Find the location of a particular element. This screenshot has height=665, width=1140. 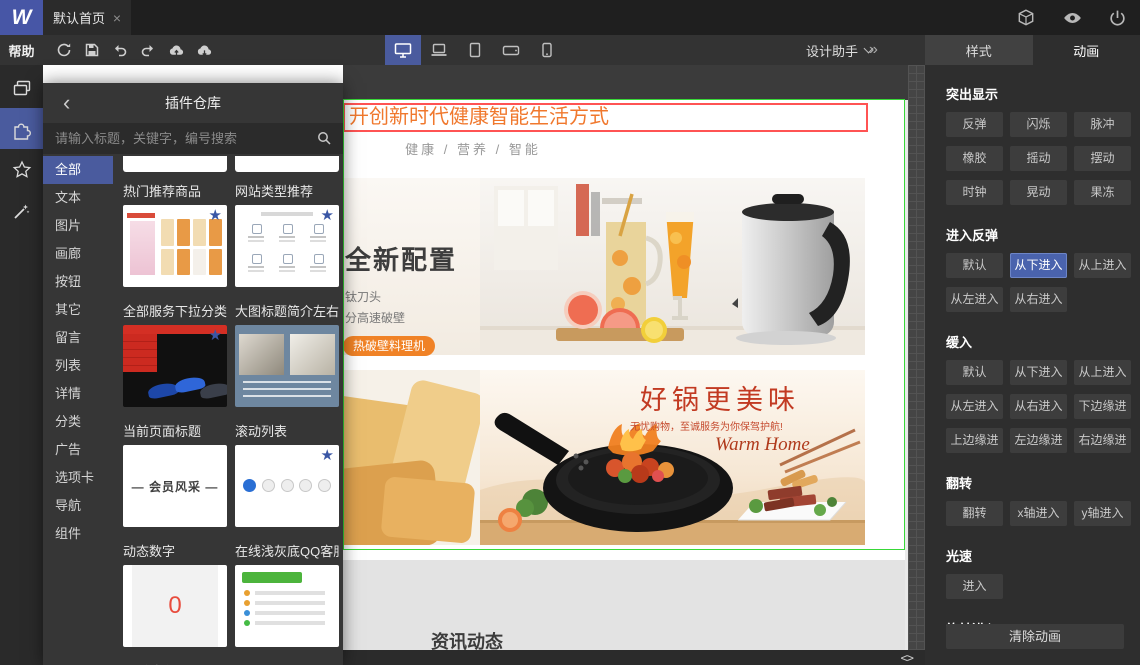

plugin-thumbnail: 0 is located at coordinates (175, 606).